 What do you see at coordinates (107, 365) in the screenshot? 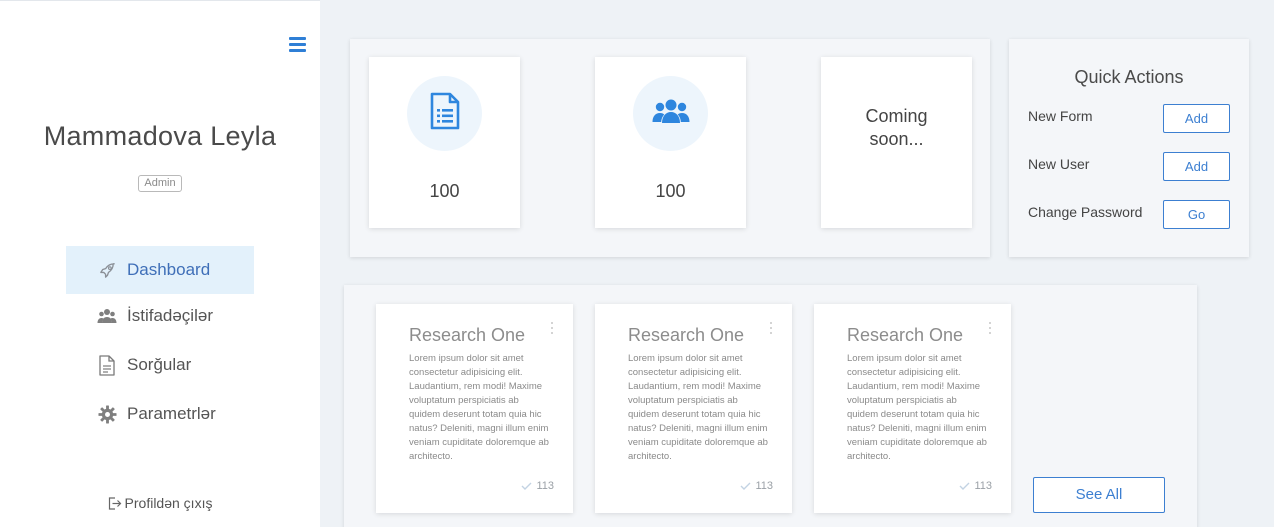
I see `document-icon` at bounding box center [107, 365].